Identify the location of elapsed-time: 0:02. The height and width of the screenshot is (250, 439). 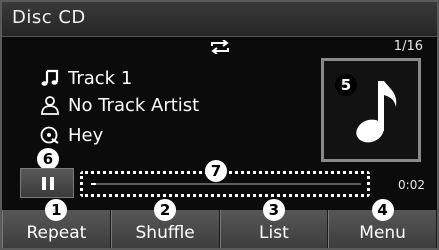
(411, 185).